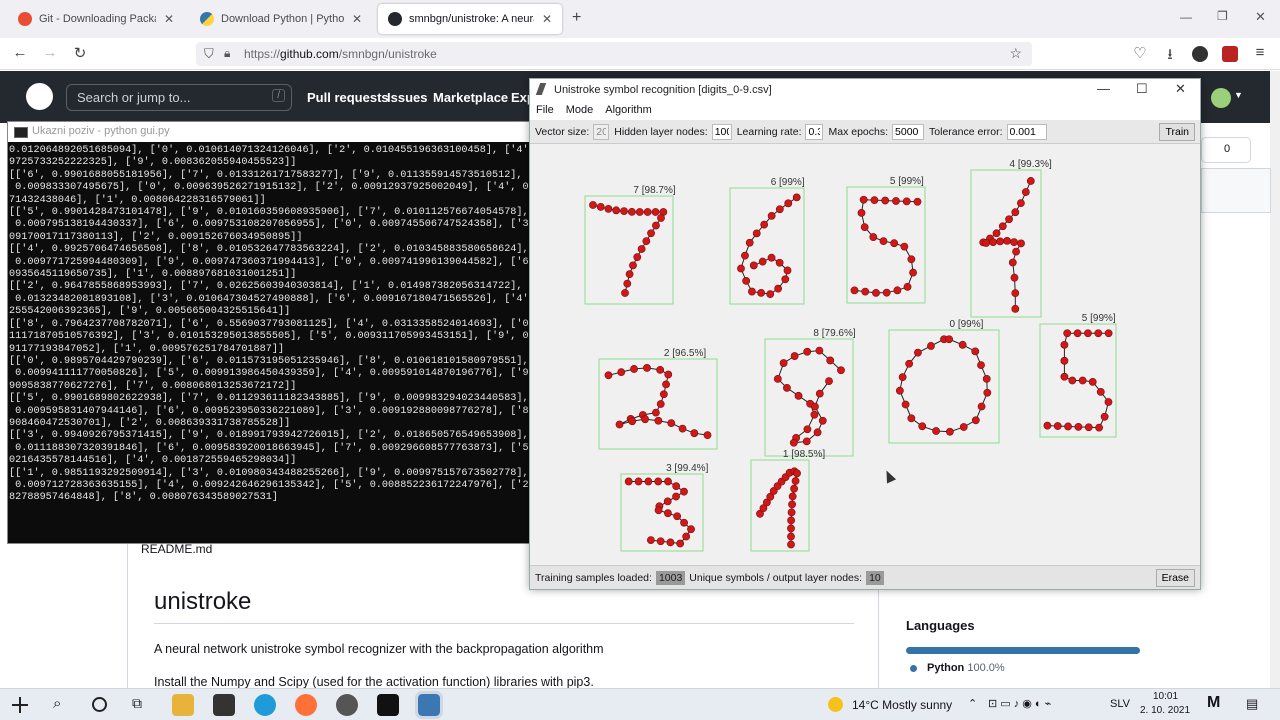 This screenshot has height=720, width=1280. Describe the element at coordinates (1238, 95) in the screenshot. I see `chevron-down-icon: ▼` at that location.